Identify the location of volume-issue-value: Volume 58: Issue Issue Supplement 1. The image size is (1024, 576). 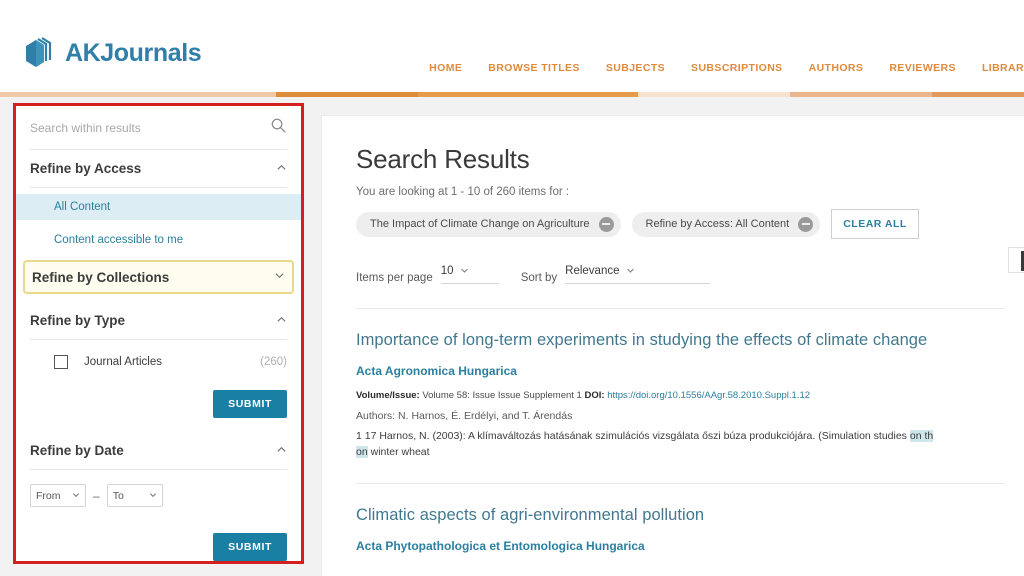
(502, 395).